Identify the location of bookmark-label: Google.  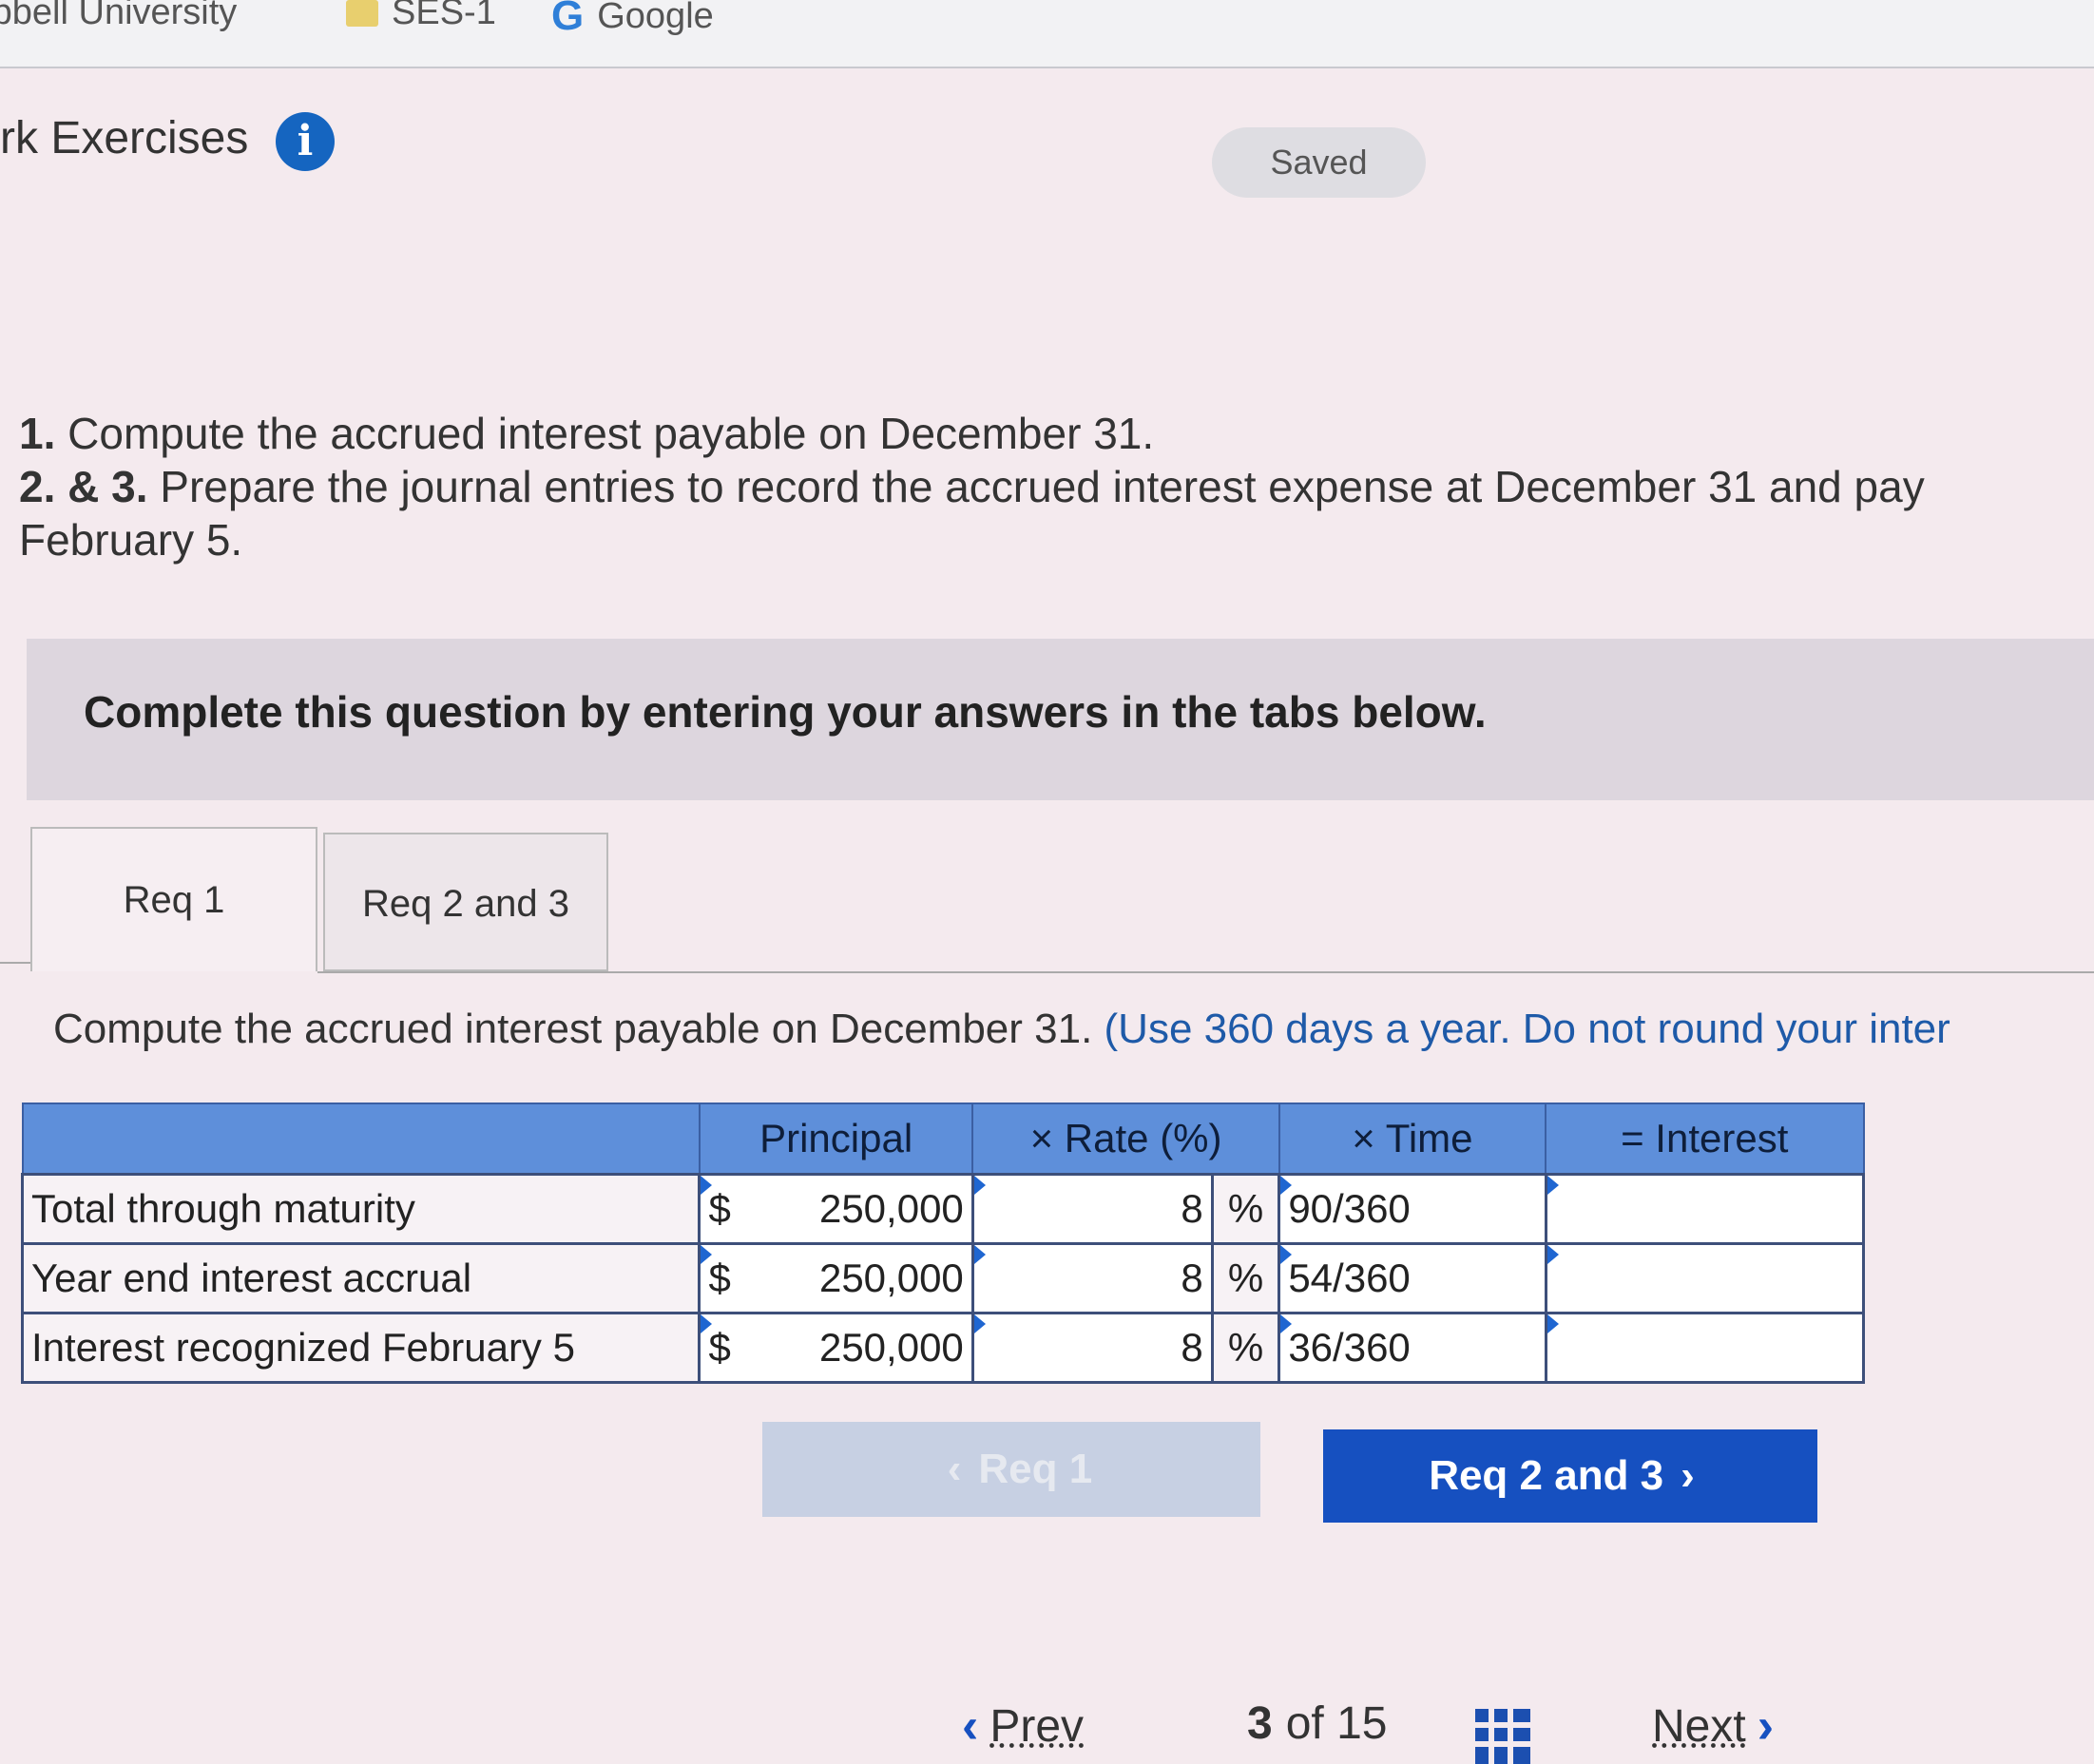
(655, 18).